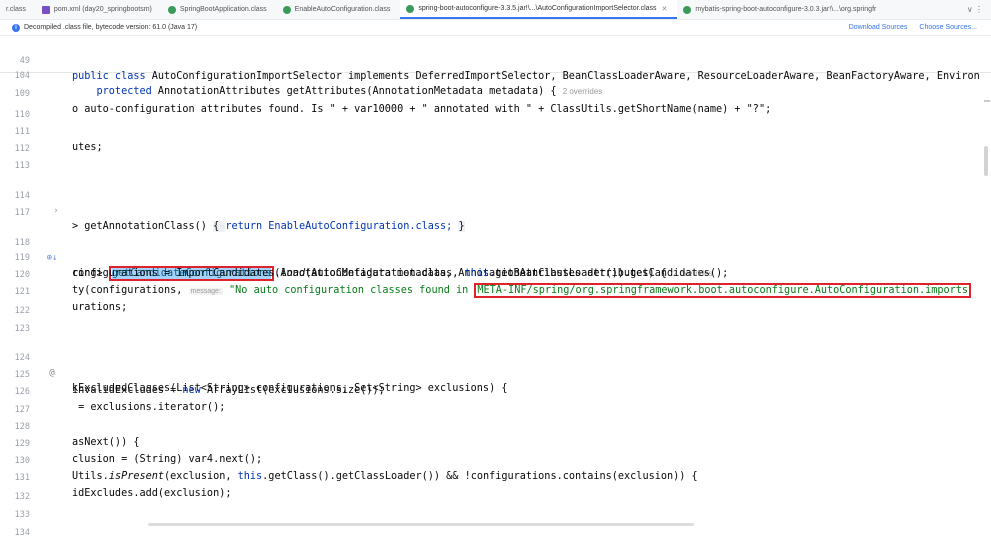  I want to click on scrollbar-marker, so click(987, 101).